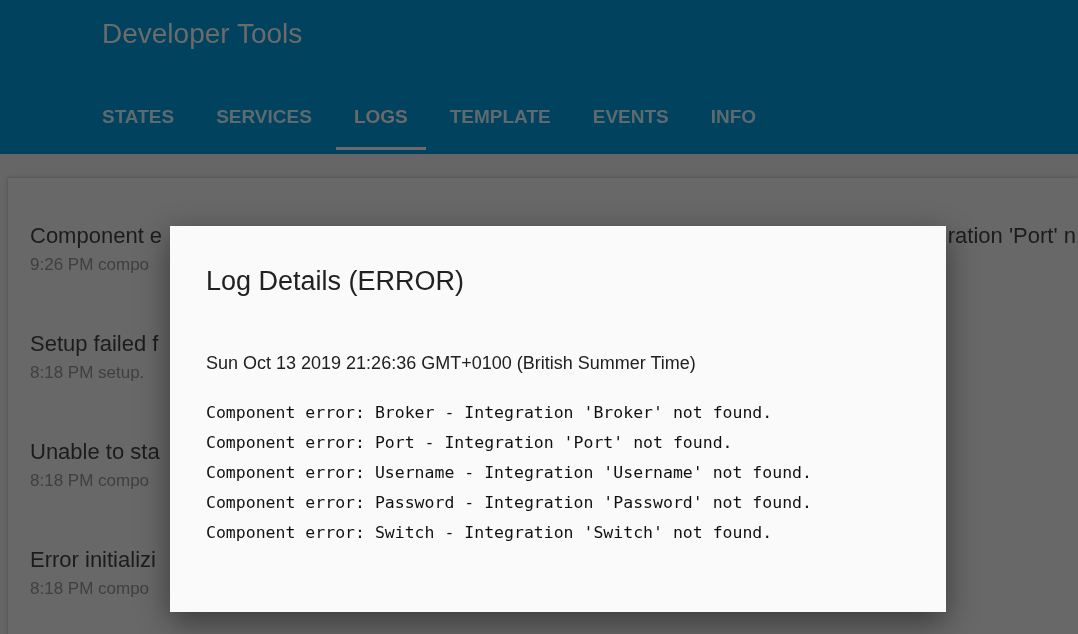 Image resolution: width=1078 pixels, height=634 pixels. What do you see at coordinates (490, 533) in the screenshot?
I see `log-line: Component error: Switch - Integration 'Switch' not found.` at bounding box center [490, 533].